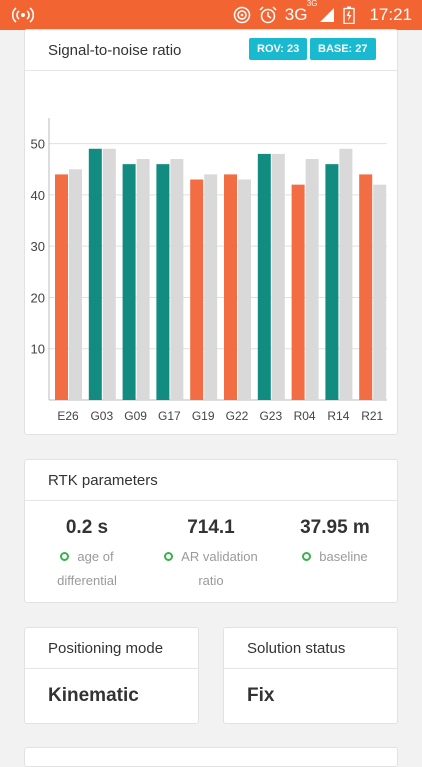 The image size is (422, 767). Describe the element at coordinates (169, 416) in the screenshot. I see `x-tick-label: G17` at that location.